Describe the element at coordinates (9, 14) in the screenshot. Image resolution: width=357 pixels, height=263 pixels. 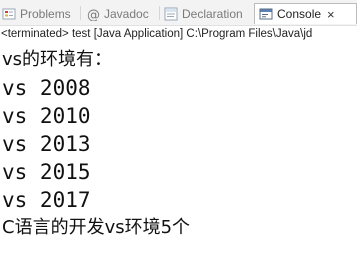
I see `problems-icon` at that location.